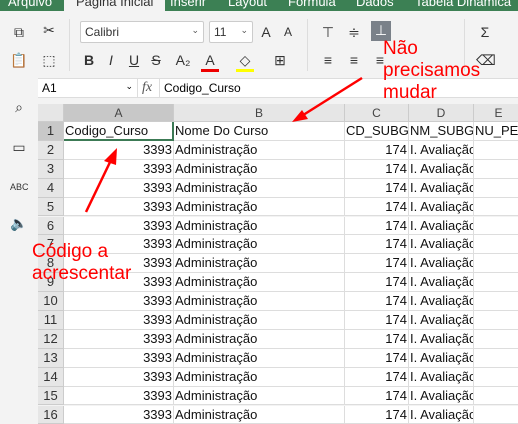 Image resolution: width=518 pixels, height=424 pixels. What do you see at coordinates (331, 97) in the screenshot?
I see `arrow-to-column-b` at bounding box center [331, 97].